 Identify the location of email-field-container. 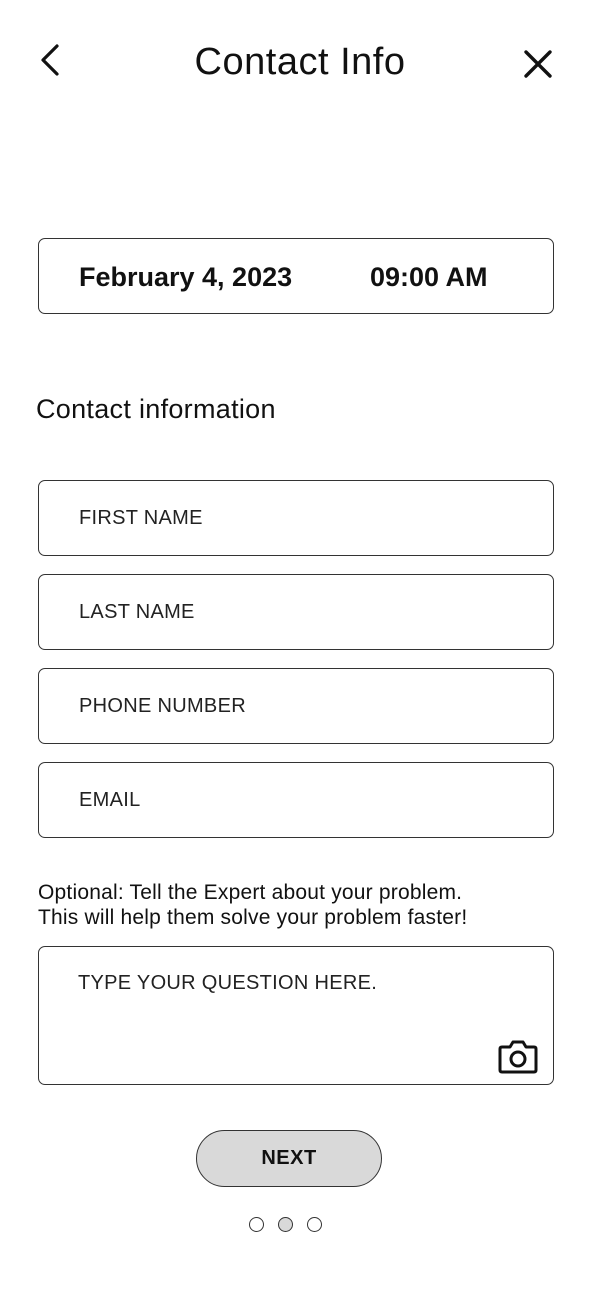
(296, 800).